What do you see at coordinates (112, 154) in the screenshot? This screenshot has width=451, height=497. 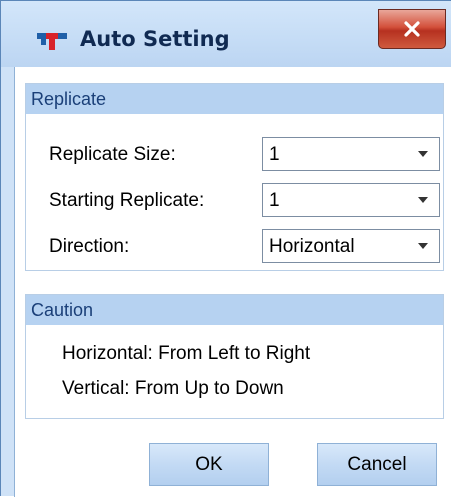 I see `replicate-size-label: Replicate Size:` at bounding box center [112, 154].